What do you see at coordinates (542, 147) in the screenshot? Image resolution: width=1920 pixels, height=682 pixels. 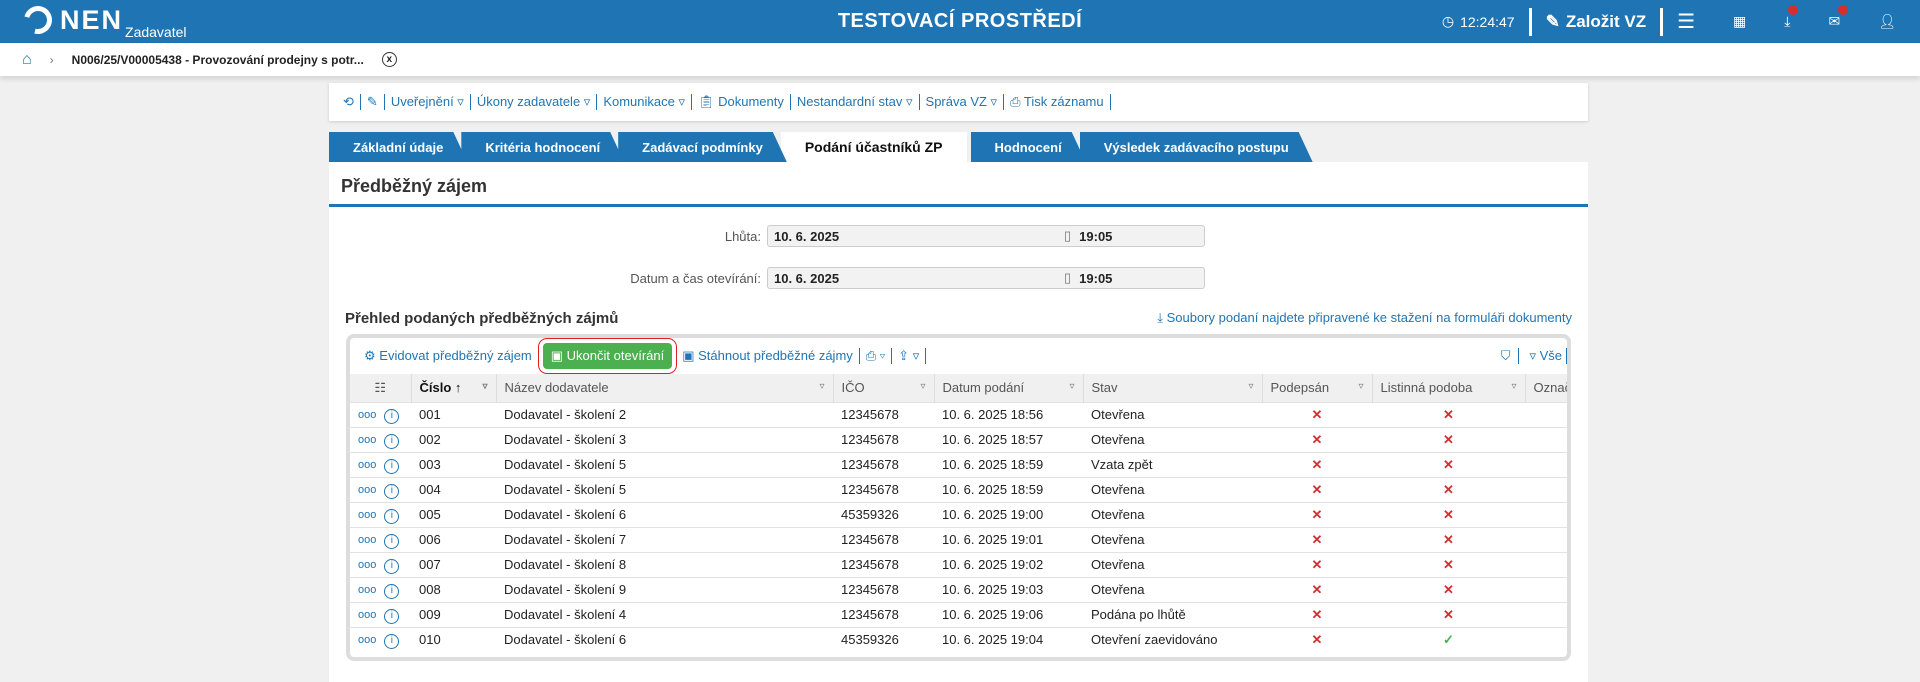 I see `tab-kriteria: Kritéria hodnocení` at bounding box center [542, 147].